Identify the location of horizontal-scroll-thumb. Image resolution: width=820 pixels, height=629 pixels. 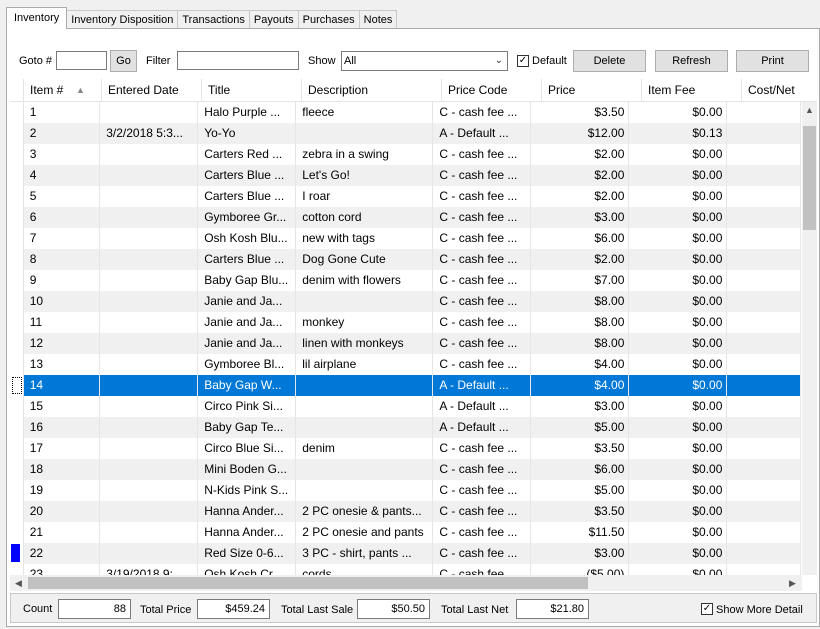
(308, 583).